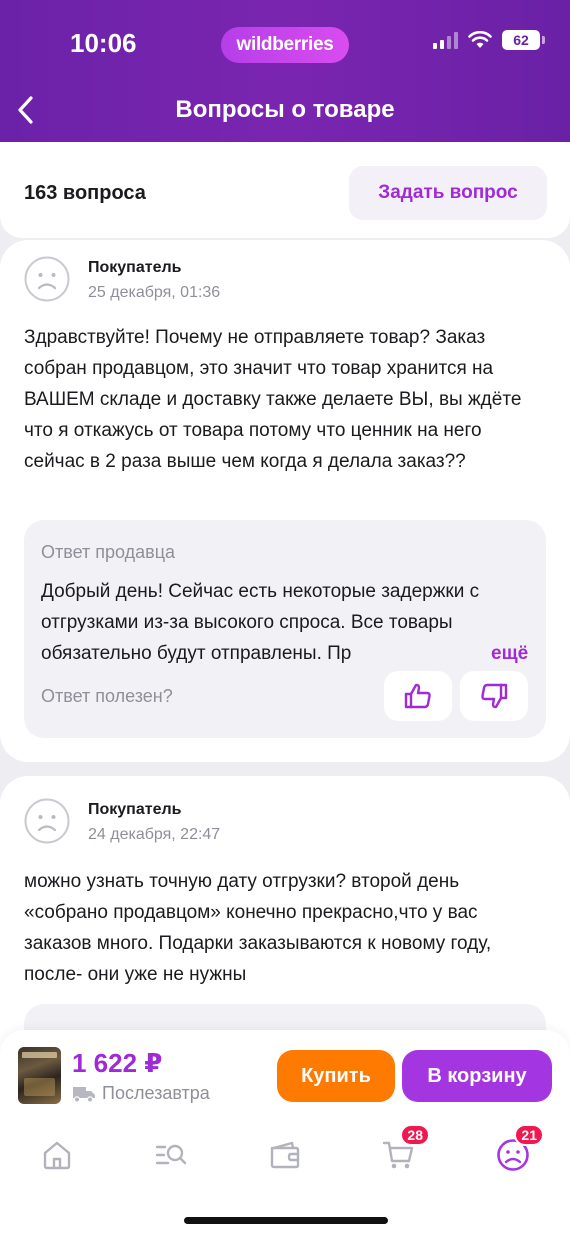  What do you see at coordinates (402, 1152) in the screenshot?
I see `tab-cart: 28` at bounding box center [402, 1152].